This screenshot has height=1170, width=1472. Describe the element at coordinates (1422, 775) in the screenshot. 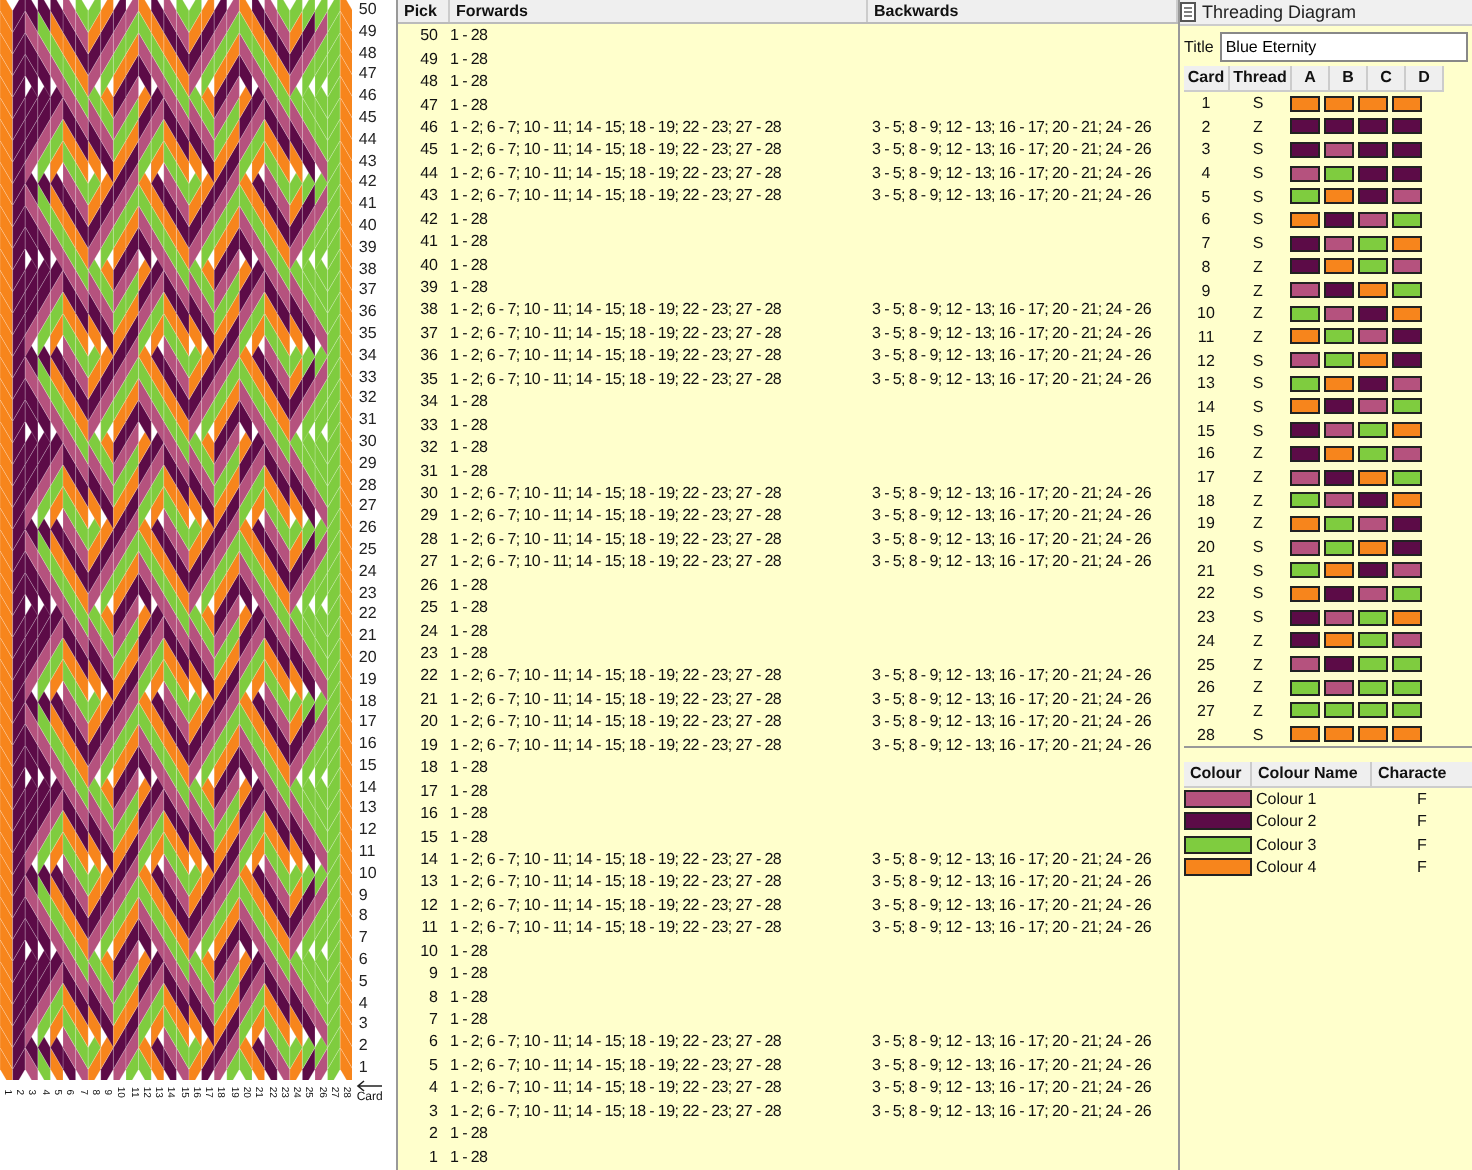

I see `column-header: Characte` at that location.